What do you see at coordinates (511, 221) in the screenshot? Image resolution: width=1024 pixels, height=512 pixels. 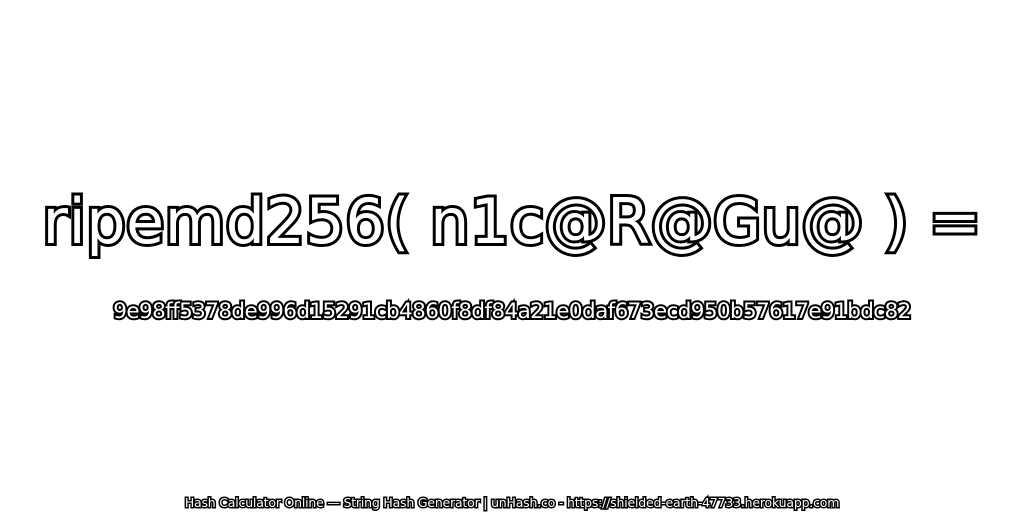 I see `hash-expression-heading: ripemd256( n1c@R@Gu@ ) =` at bounding box center [511, 221].